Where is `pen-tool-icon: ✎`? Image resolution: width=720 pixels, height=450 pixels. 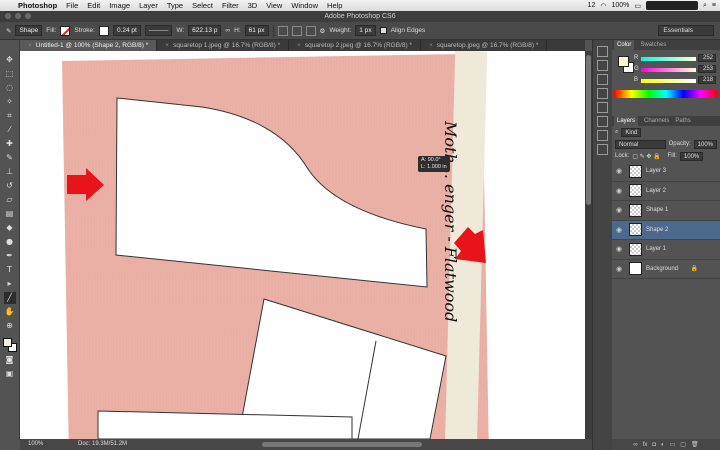
pen-tool-icon: ✎ is located at coordinates (8, 31).